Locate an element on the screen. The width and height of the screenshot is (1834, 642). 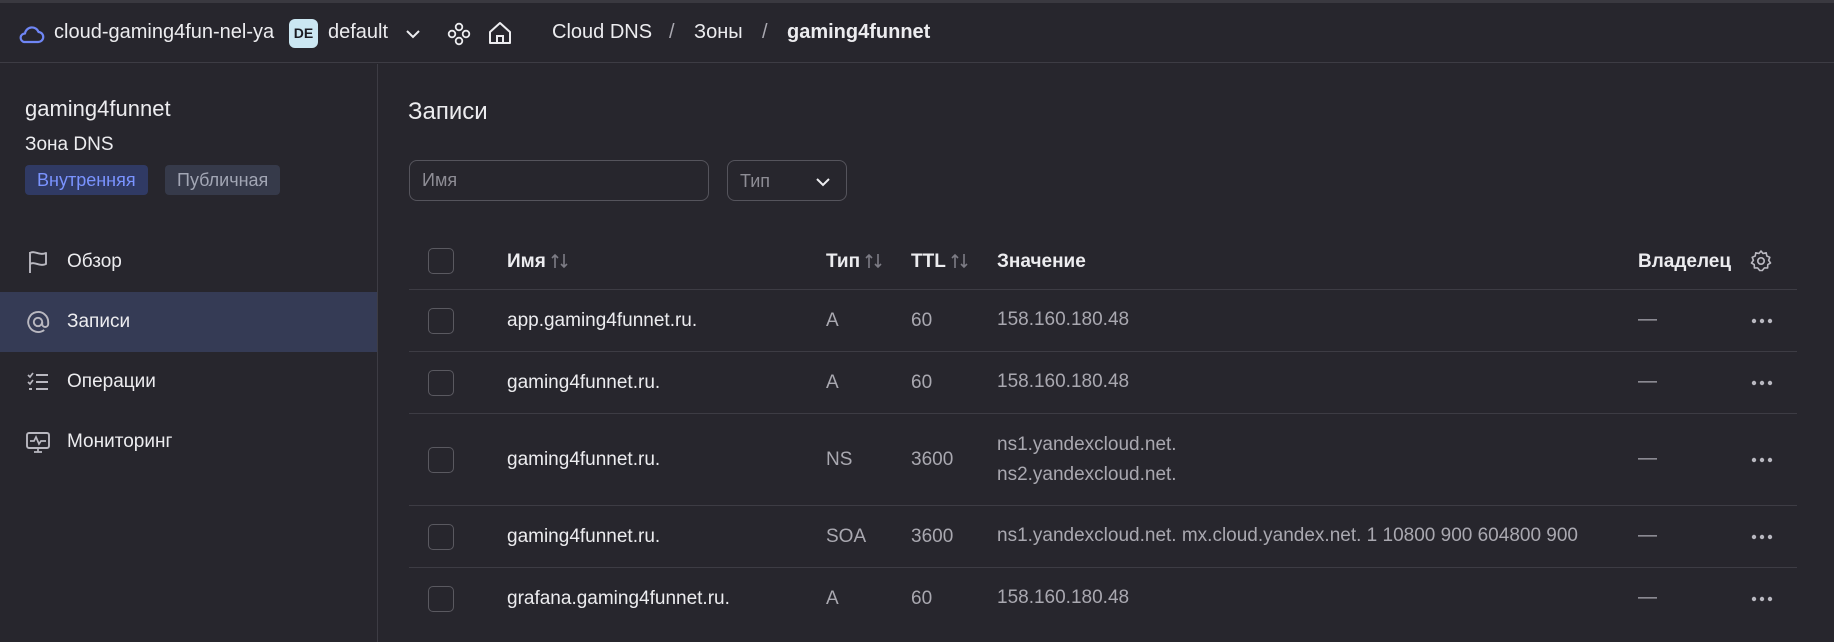
column-header-ttl: TTL is located at coordinates (940, 262).